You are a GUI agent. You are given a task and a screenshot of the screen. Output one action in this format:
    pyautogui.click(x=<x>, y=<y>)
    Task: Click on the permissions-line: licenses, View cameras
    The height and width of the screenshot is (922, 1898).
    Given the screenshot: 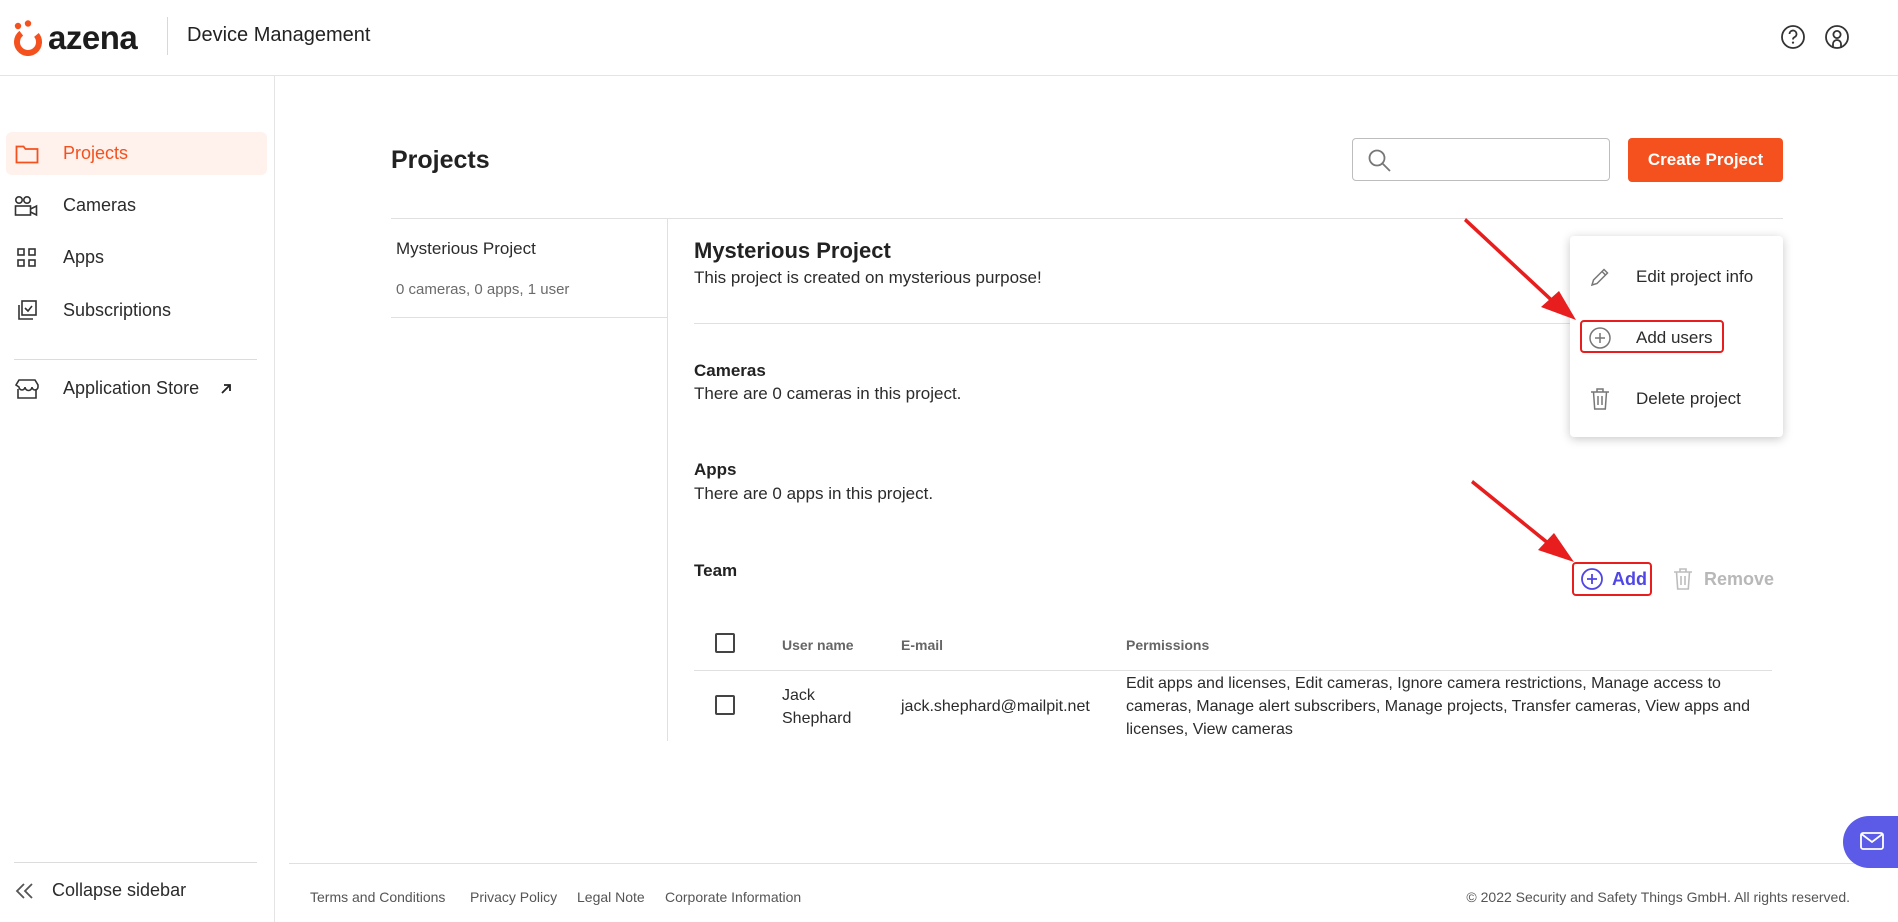 What is the action you would take?
    pyautogui.click(x=1209, y=729)
    